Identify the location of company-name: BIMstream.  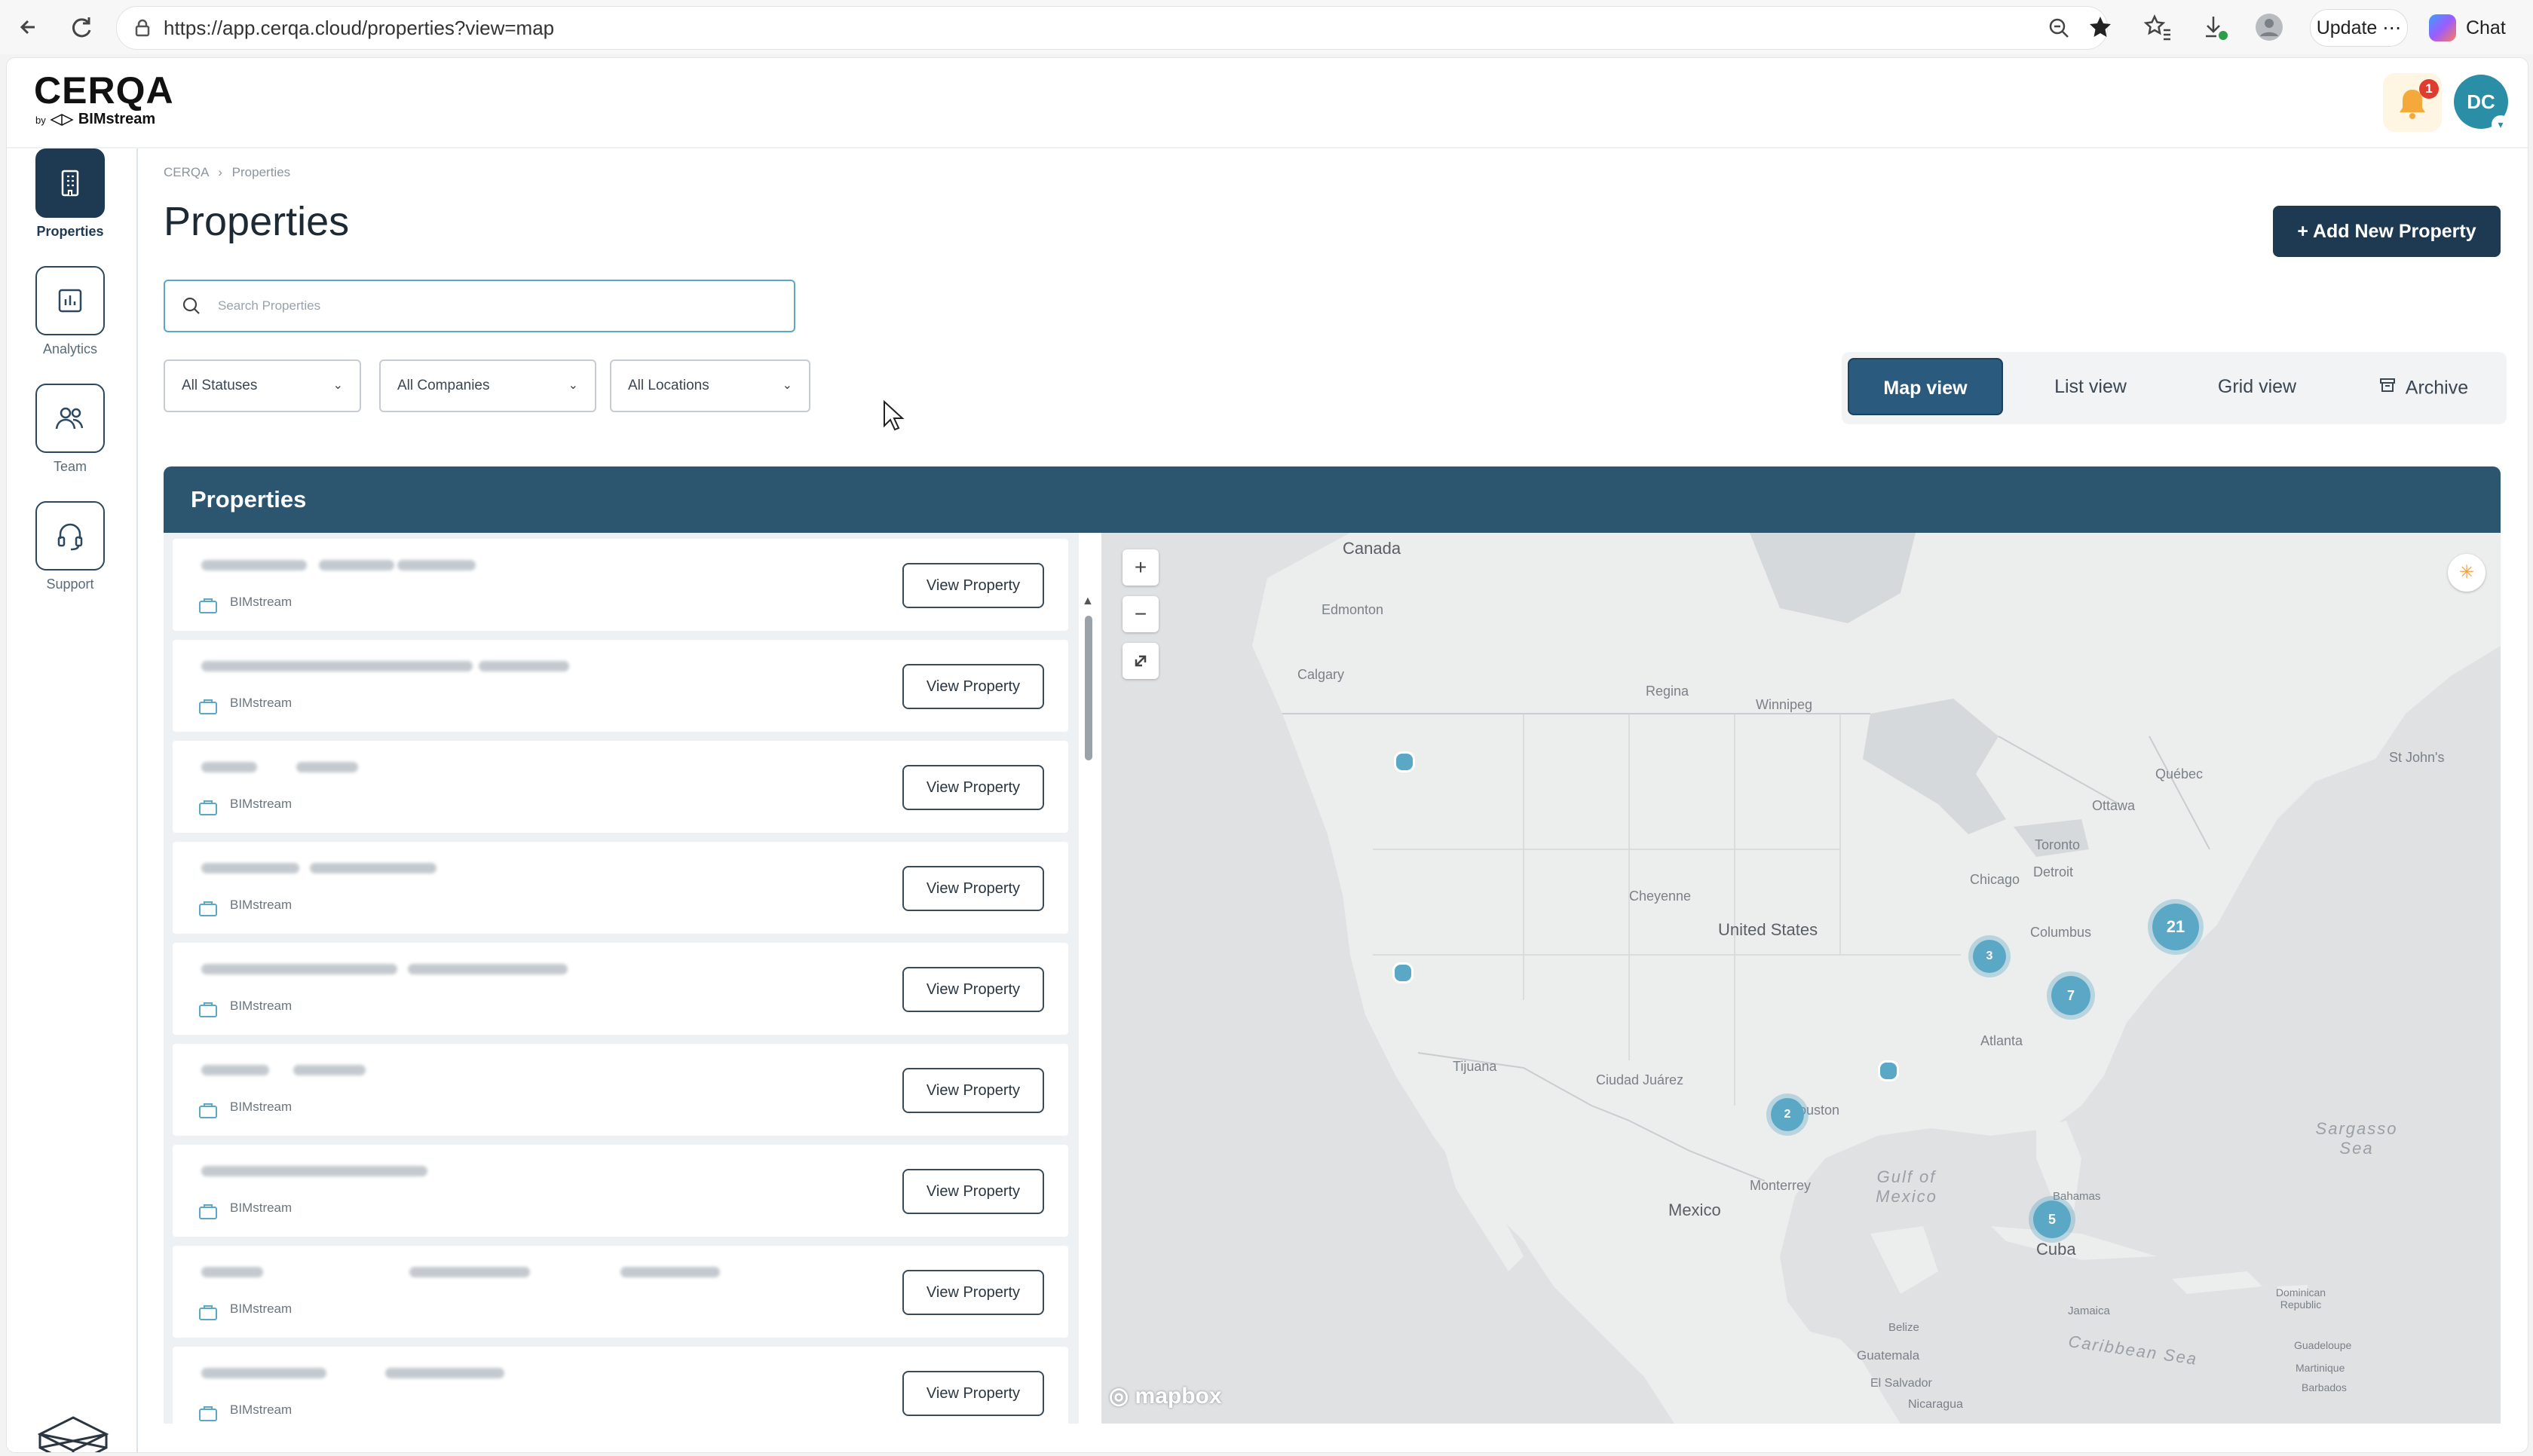
(261, 602).